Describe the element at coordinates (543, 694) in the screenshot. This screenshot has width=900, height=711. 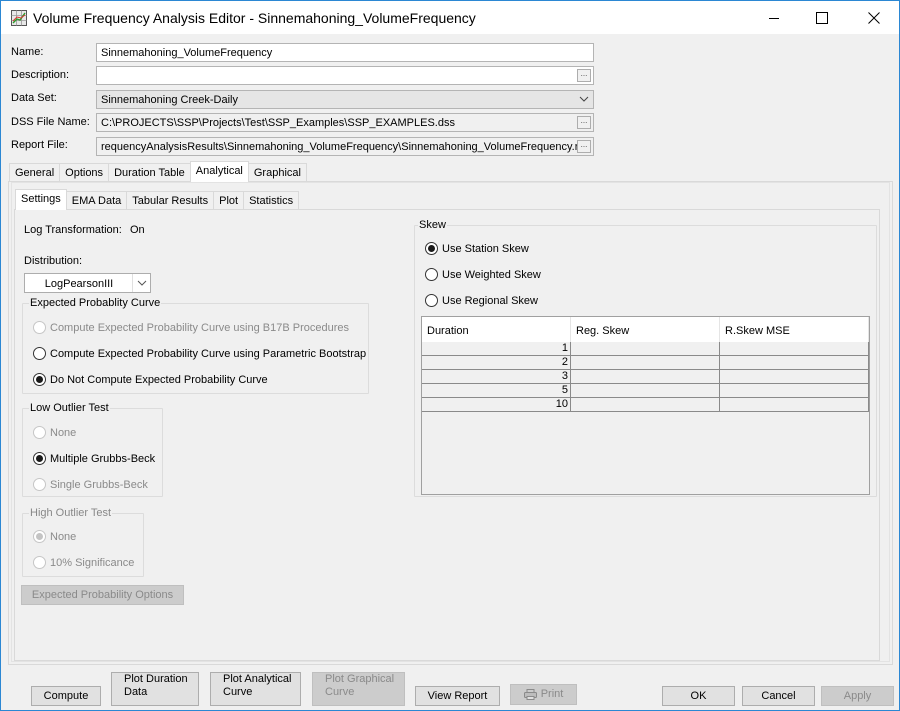
I see `print-button: Print` at that location.